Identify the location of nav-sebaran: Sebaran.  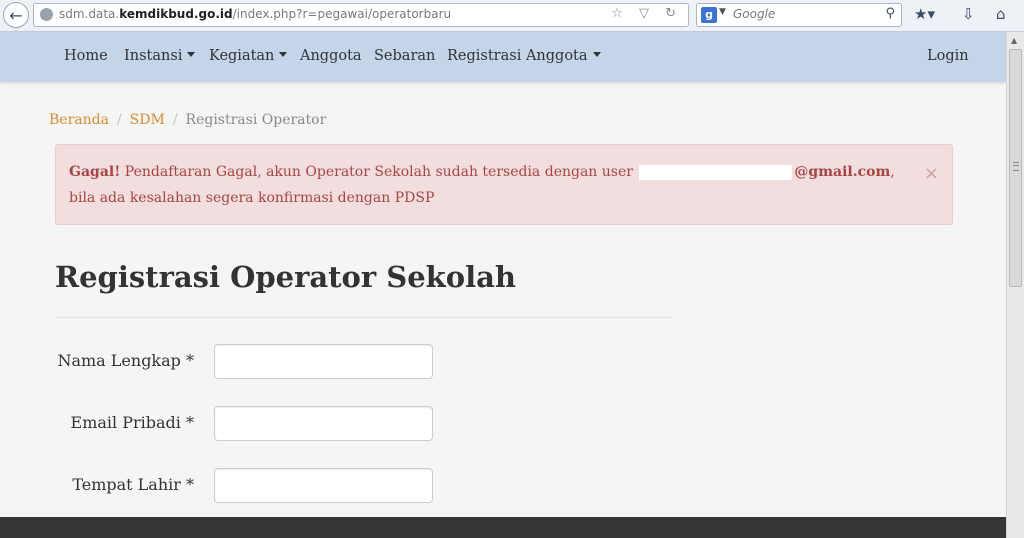
(404, 56).